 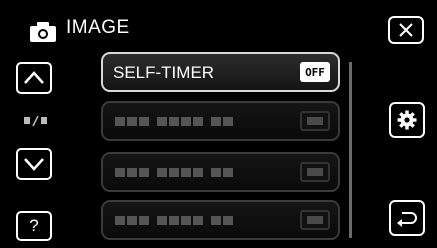 I want to click on page-indicator-icon, so click(x=35, y=121).